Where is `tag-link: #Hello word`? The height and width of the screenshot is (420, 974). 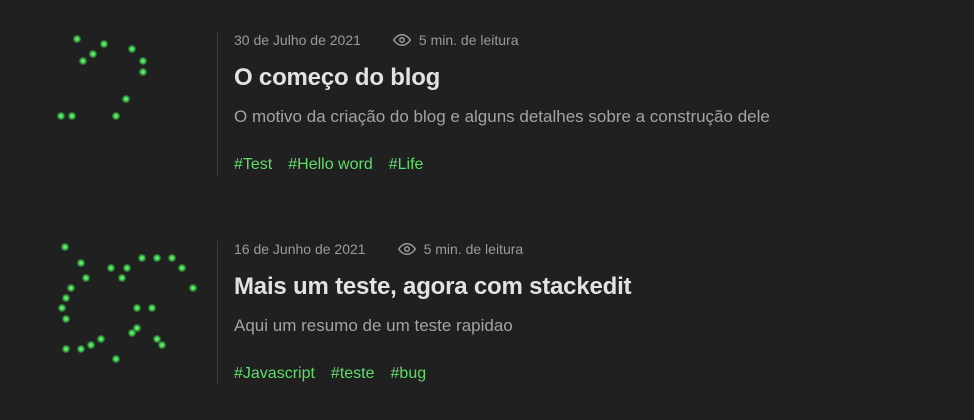
tag-link: #Hello word is located at coordinates (330, 165).